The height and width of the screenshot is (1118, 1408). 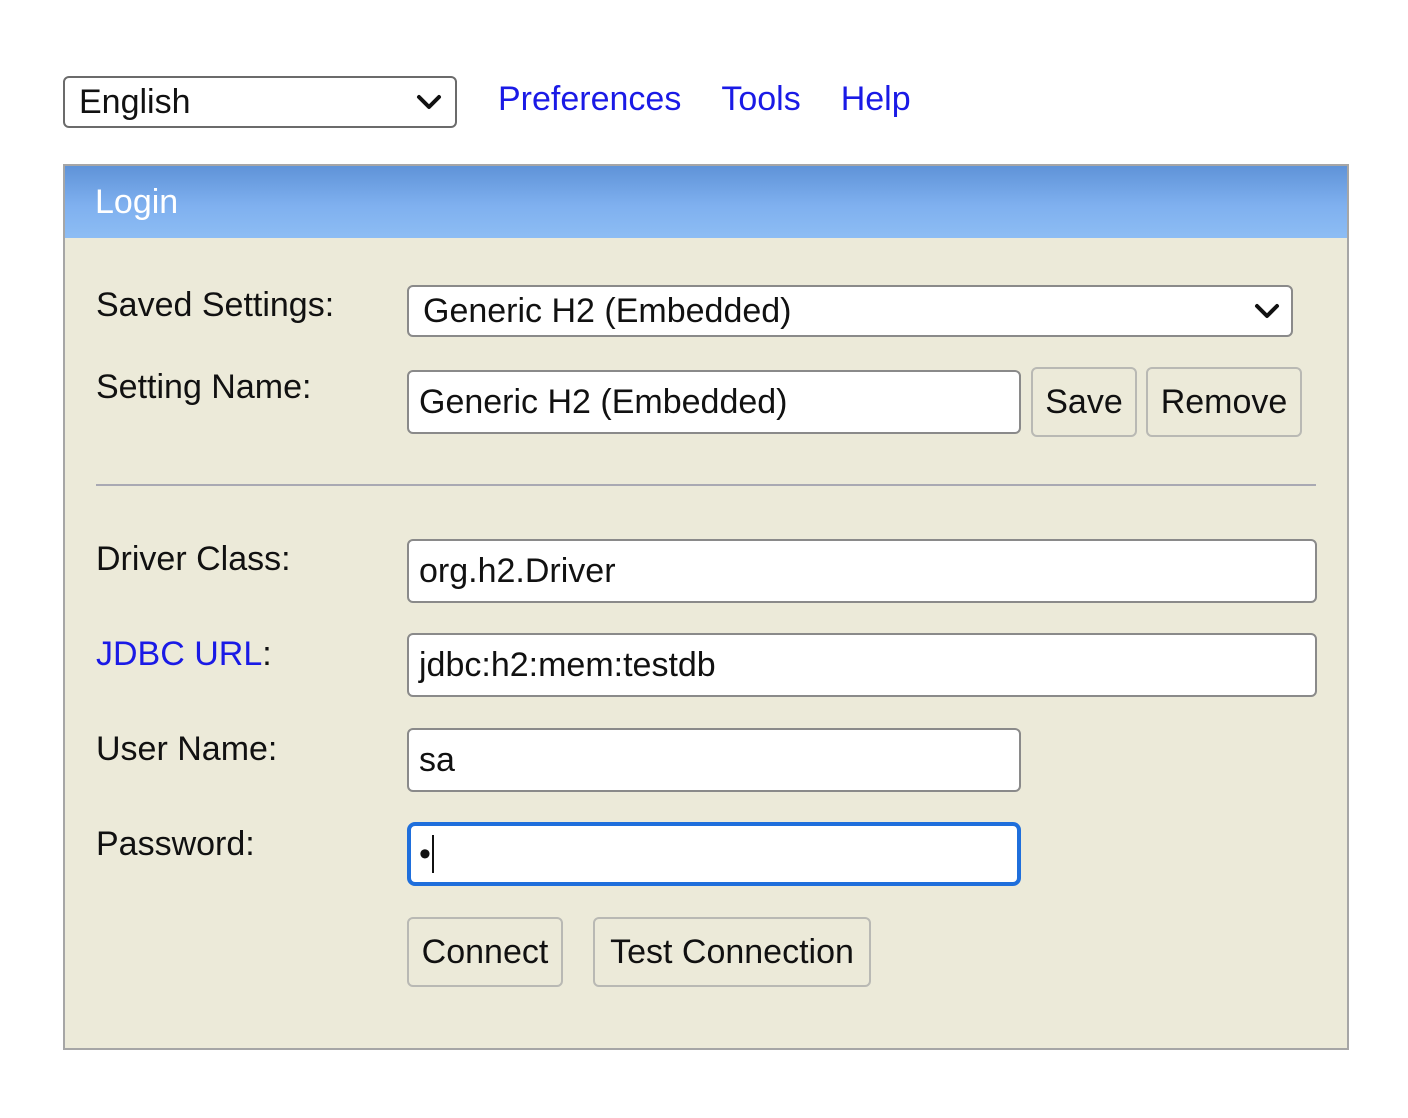 I want to click on saved-settings-select: Generic H2 (Embedded), so click(x=850, y=311).